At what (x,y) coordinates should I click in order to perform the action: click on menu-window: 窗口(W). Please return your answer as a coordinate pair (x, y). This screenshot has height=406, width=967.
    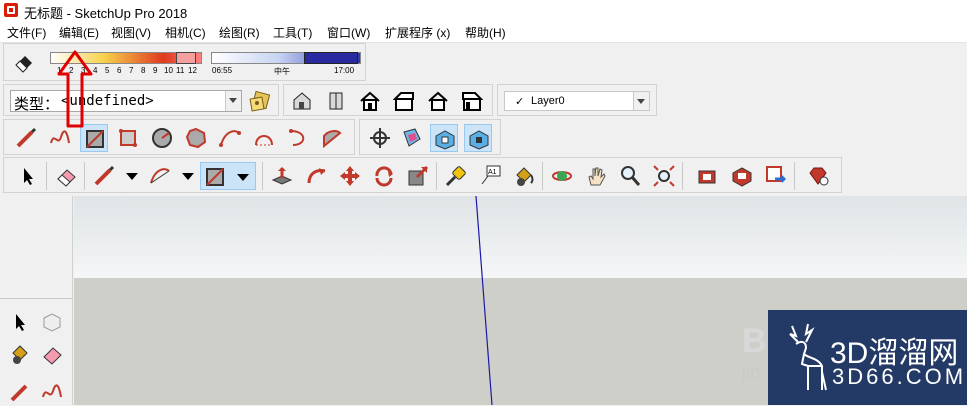
    Looking at the image, I should click on (348, 32).